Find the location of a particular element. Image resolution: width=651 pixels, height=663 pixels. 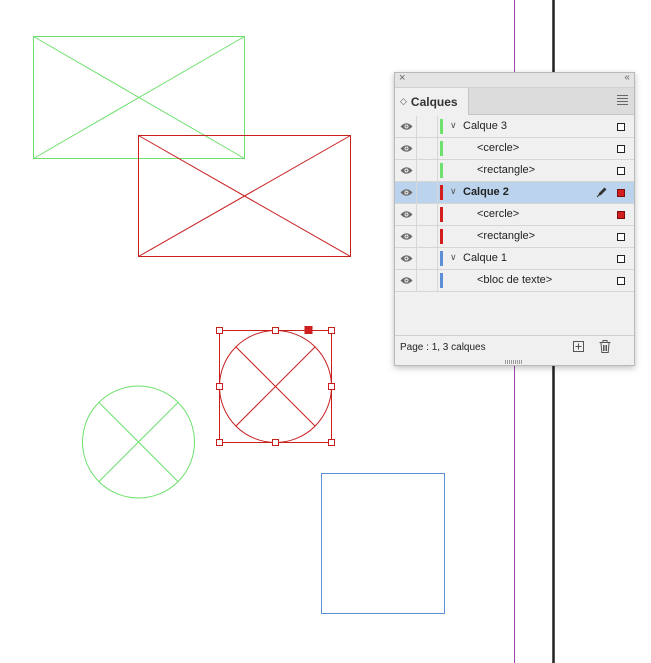

tab-label: Calques is located at coordinates (434, 101).